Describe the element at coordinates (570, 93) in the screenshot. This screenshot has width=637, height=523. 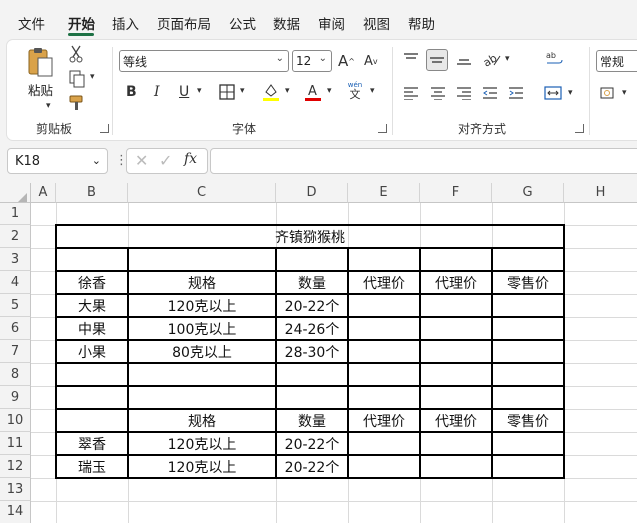
I see `merge-dropdown-icon: ▾` at that location.